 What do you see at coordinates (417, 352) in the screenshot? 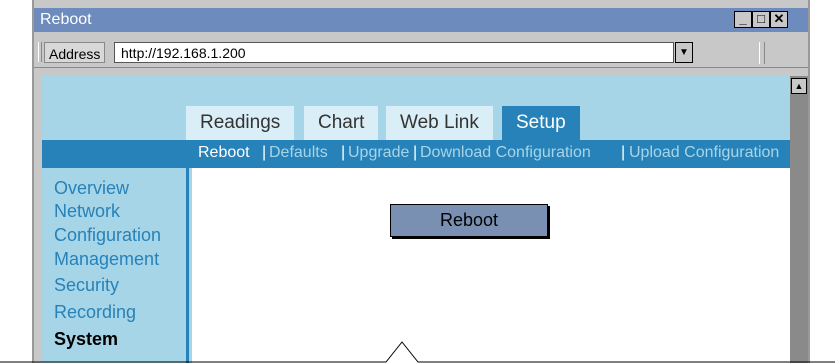
I see `callout-pointer` at bounding box center [417, 352].